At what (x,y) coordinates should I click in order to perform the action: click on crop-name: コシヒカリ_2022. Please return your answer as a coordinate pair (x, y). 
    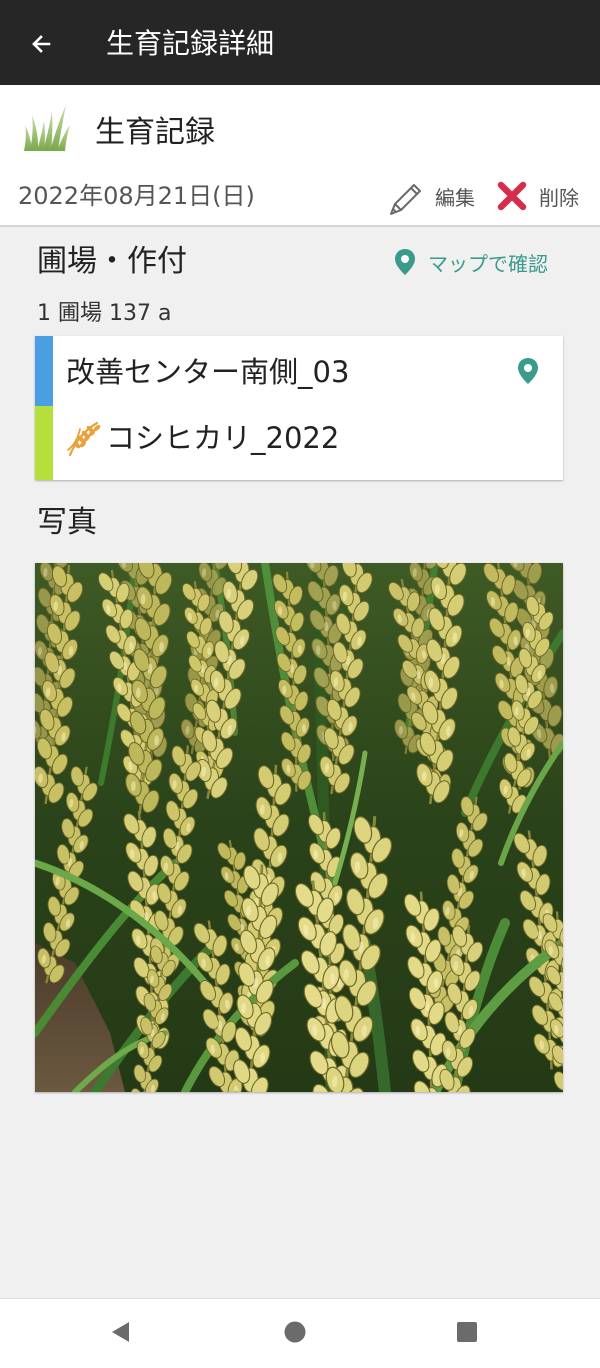
    Looking at the image, I should click on (223, 438).